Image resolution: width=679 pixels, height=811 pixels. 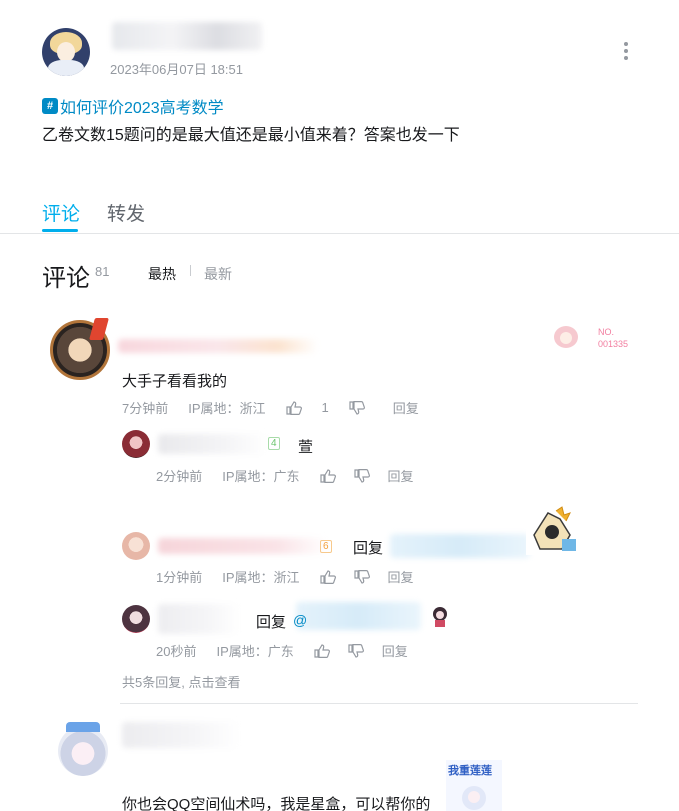 I want to click on divider, so click(x=339, y=233).